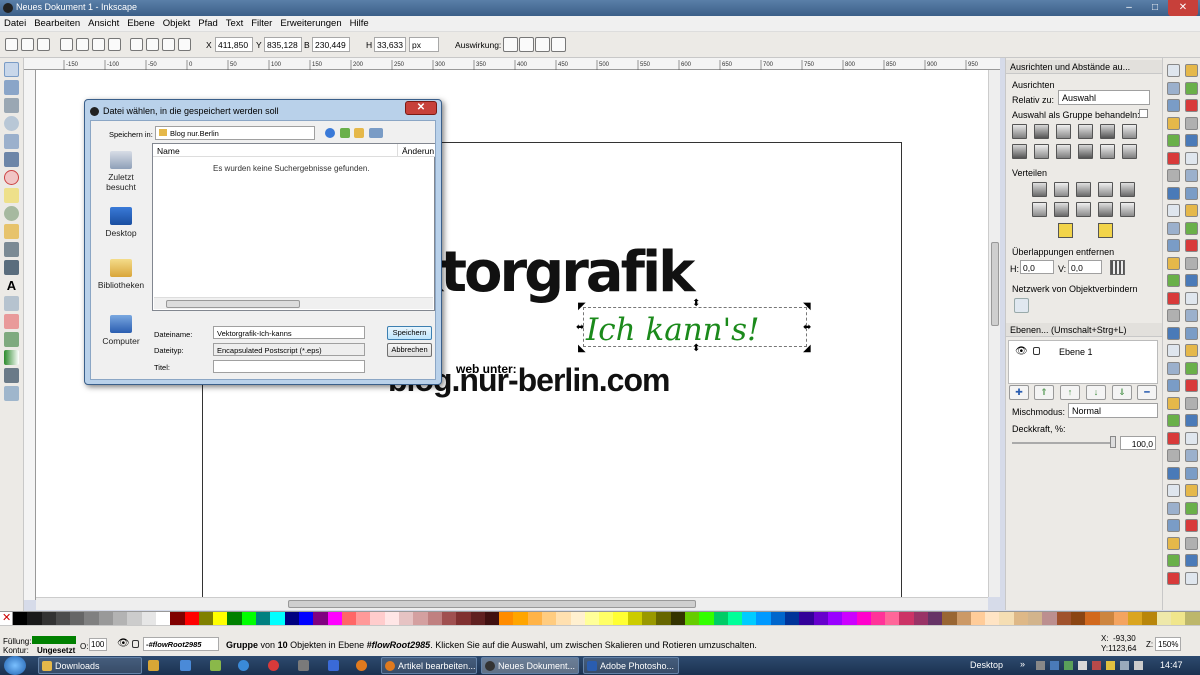  What do you see at coordinates (11, 285) in the screenshot?
I see `text-tool-icon: A` at bounding box center [11, 285].